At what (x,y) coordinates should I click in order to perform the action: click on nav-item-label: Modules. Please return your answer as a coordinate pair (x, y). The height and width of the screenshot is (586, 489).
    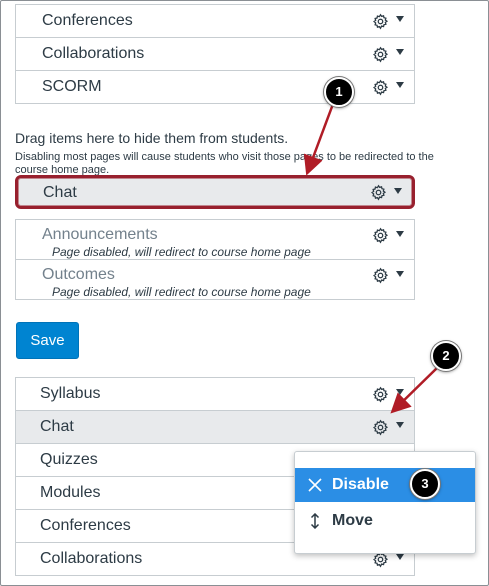
    Looking at the image, I should click on (70, 492).